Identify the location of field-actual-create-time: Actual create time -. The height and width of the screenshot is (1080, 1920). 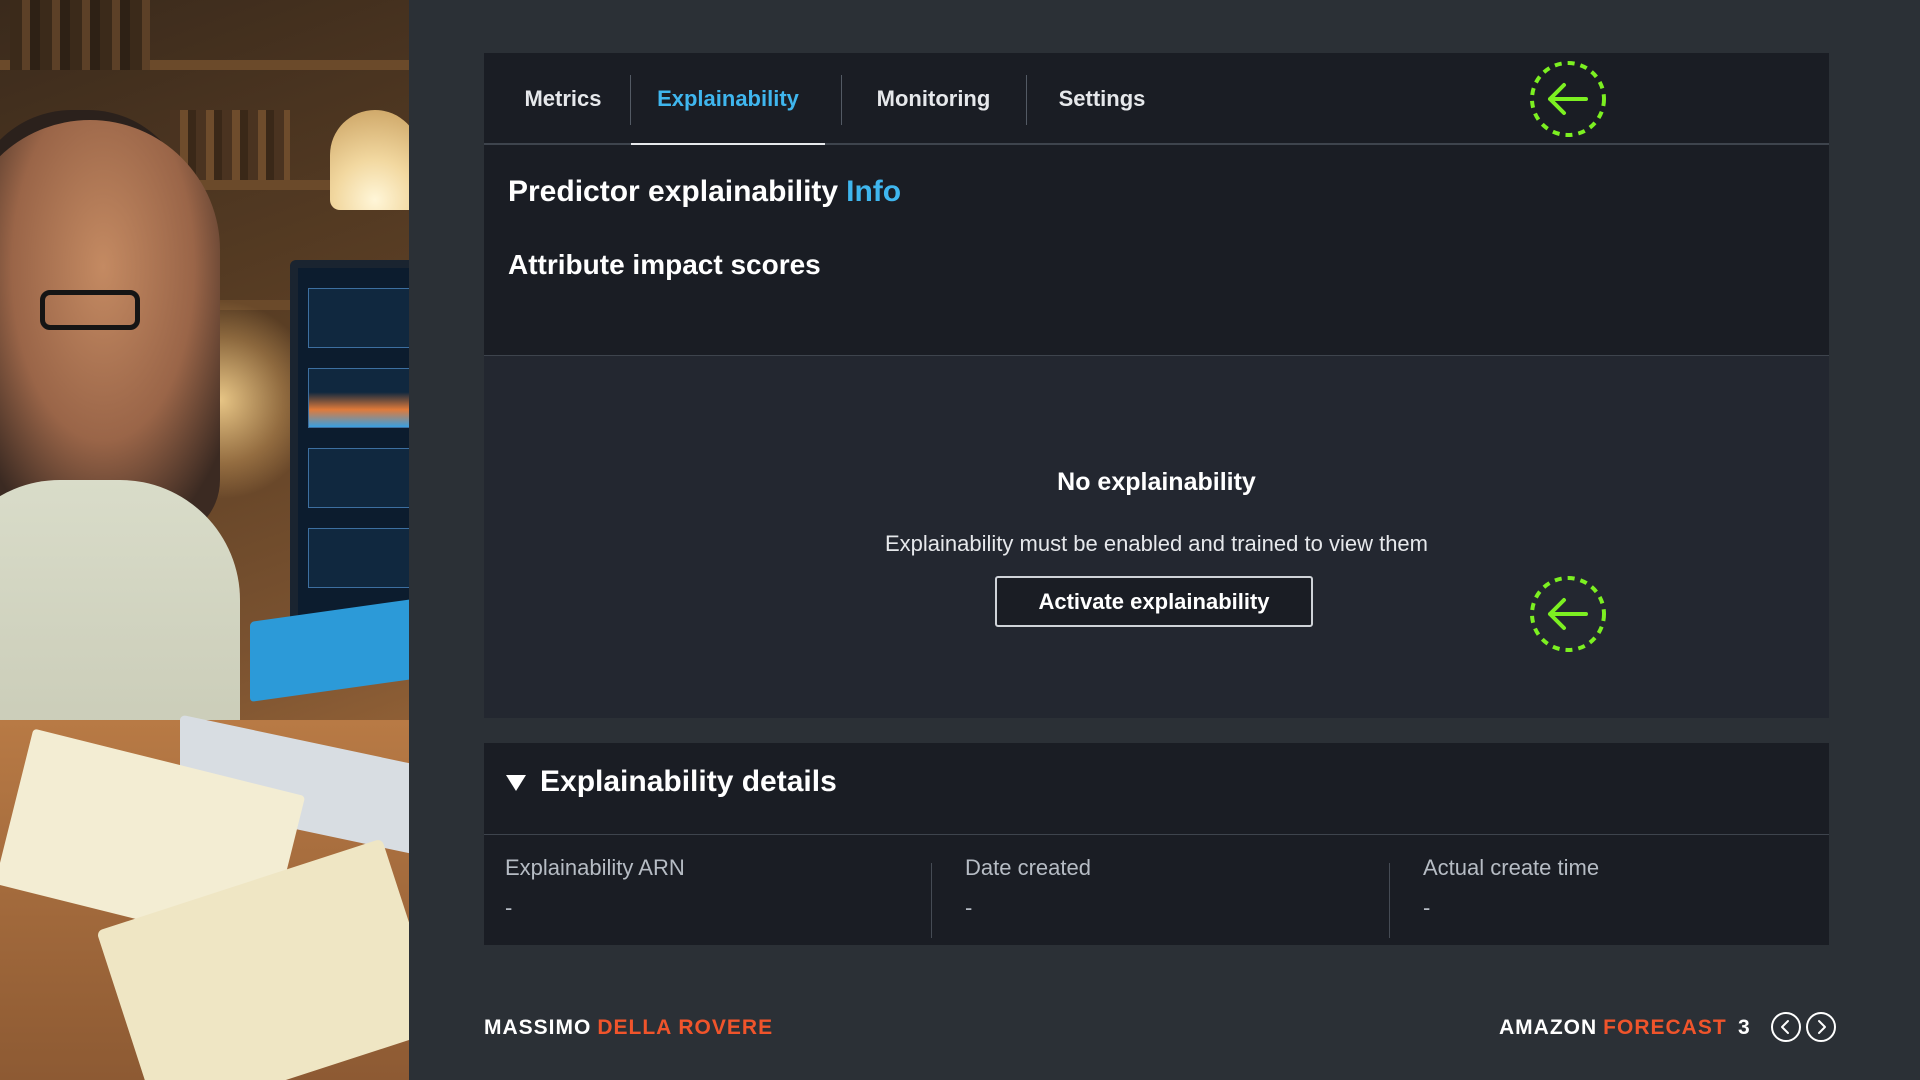
(1511, 888).